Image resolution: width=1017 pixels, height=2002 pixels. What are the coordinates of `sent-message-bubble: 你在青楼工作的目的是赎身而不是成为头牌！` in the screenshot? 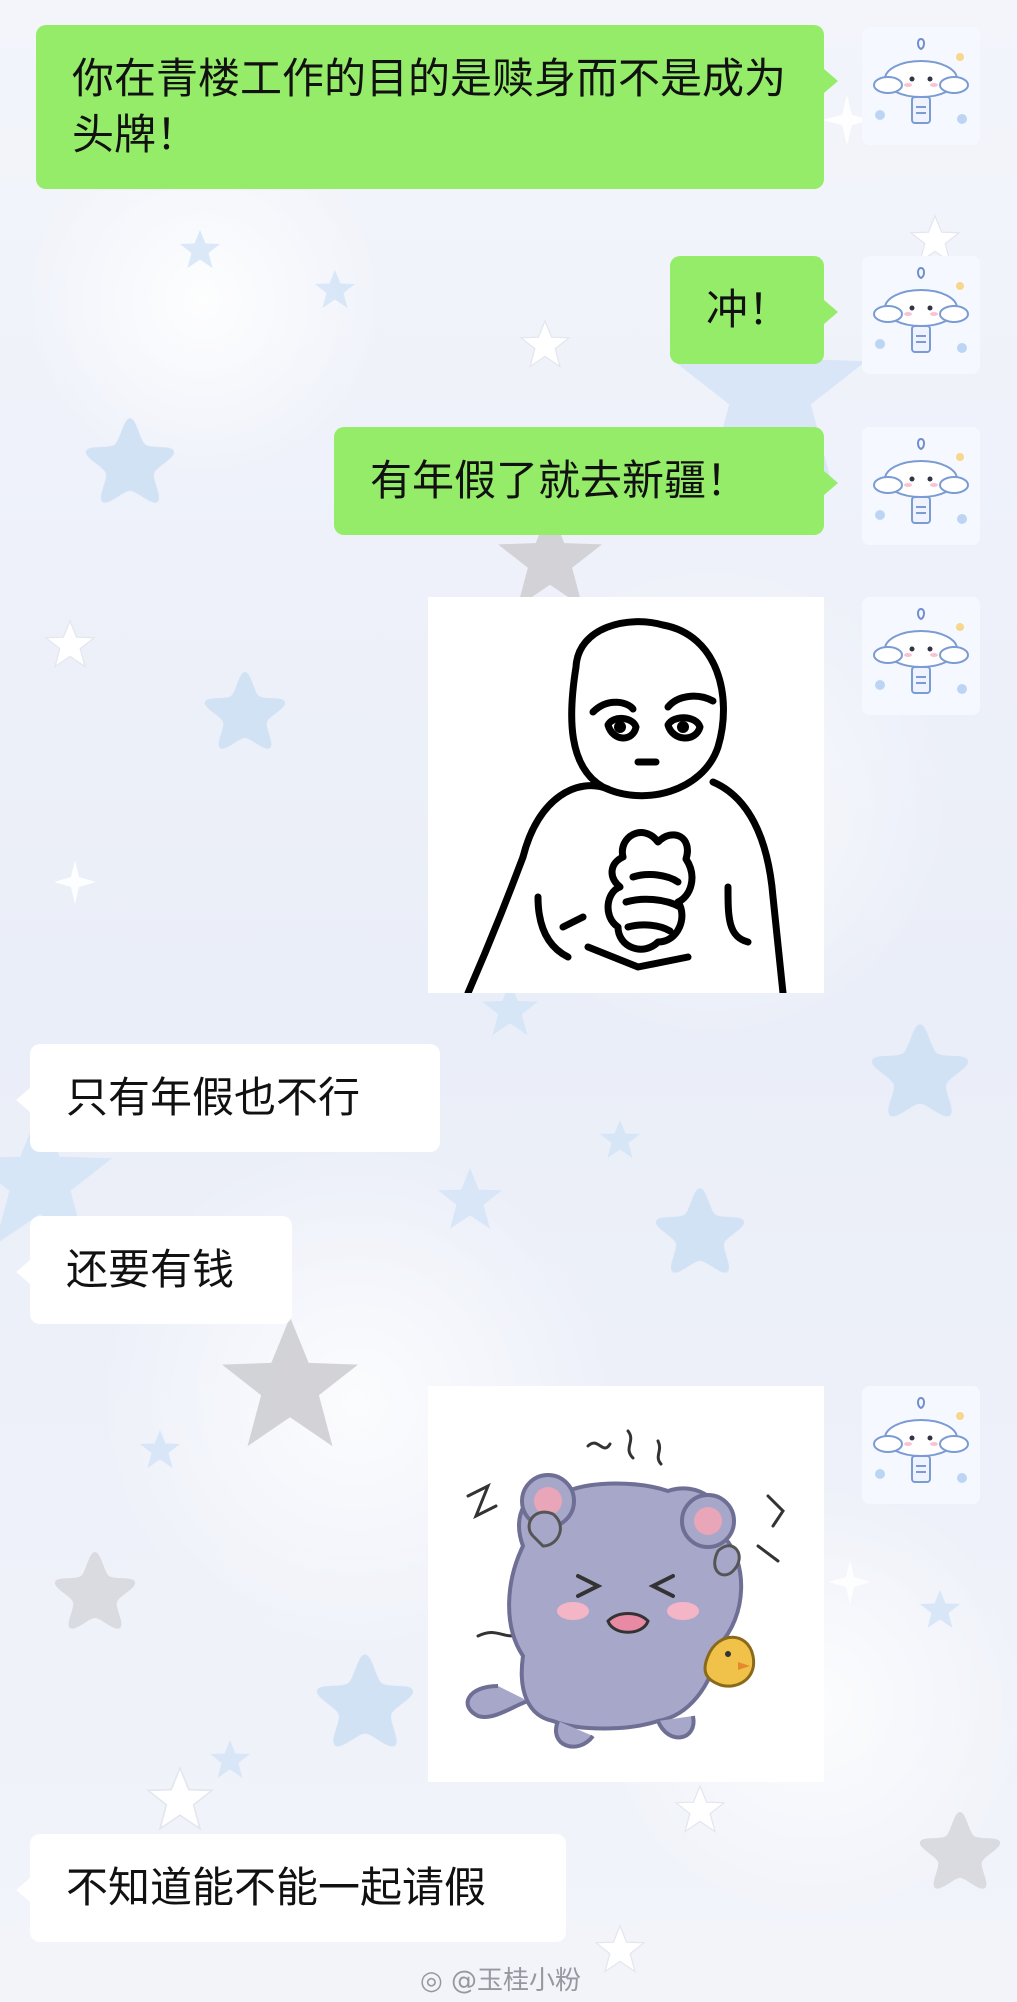 It's located at (437, 107).